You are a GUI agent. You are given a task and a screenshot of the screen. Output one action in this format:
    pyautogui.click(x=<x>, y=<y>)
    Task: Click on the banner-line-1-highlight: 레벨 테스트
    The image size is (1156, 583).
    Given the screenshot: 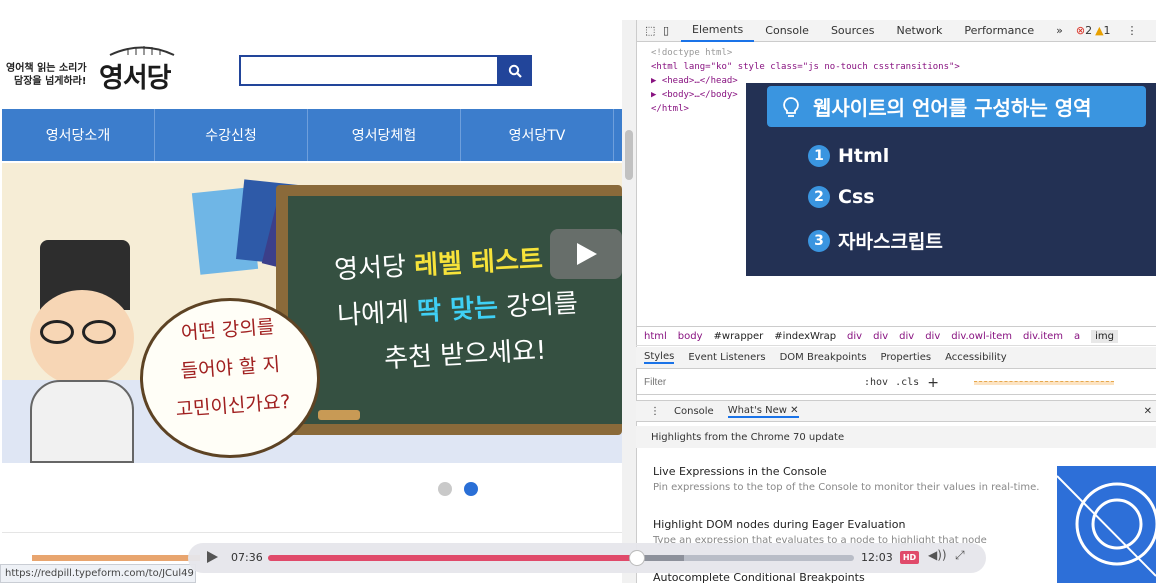 What is the action you would take?
    pyautogui.click(x=478, y=263)
    